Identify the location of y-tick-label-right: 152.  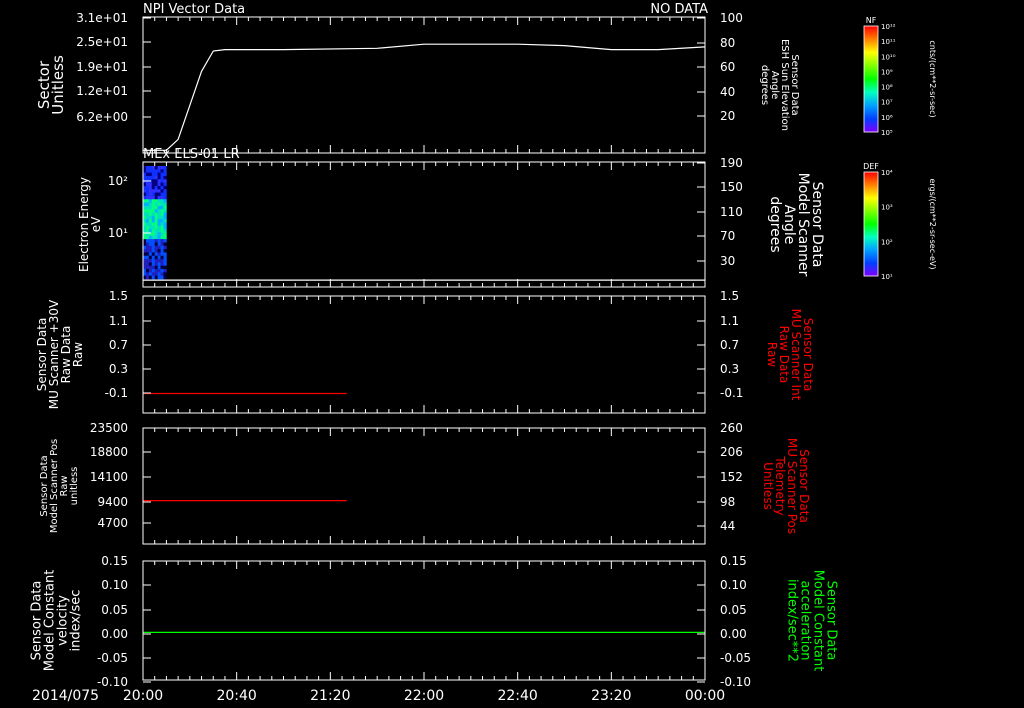
(731, 477).